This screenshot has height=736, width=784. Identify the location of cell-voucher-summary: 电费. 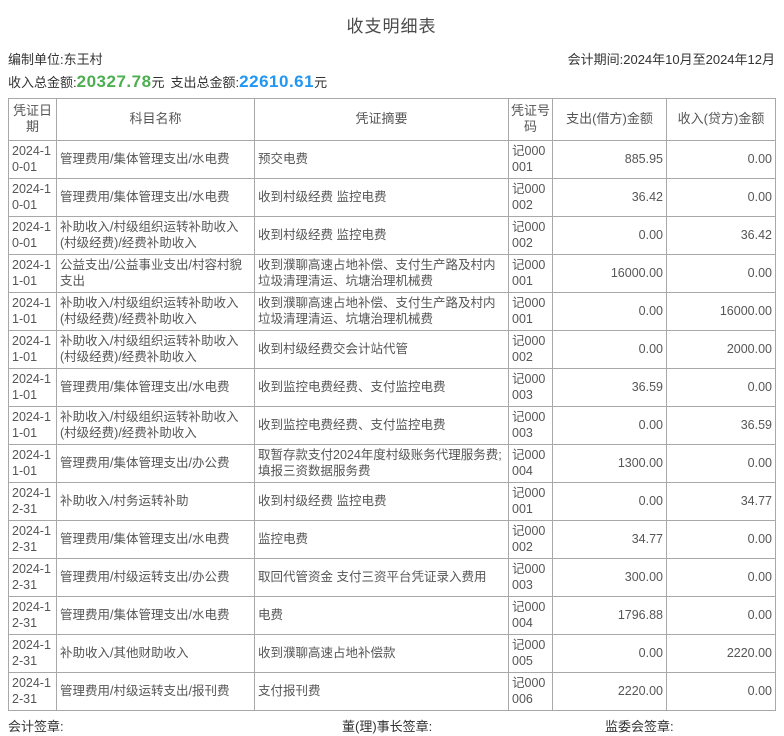
(381, 615).